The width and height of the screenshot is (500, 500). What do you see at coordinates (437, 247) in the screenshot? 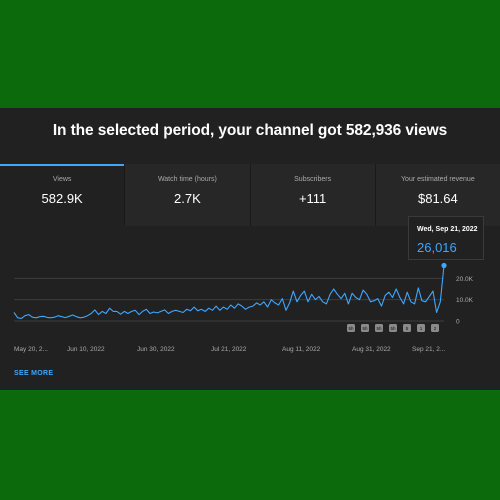
I see `tooltip-value: 26,016` at bounding box center [437, 247].